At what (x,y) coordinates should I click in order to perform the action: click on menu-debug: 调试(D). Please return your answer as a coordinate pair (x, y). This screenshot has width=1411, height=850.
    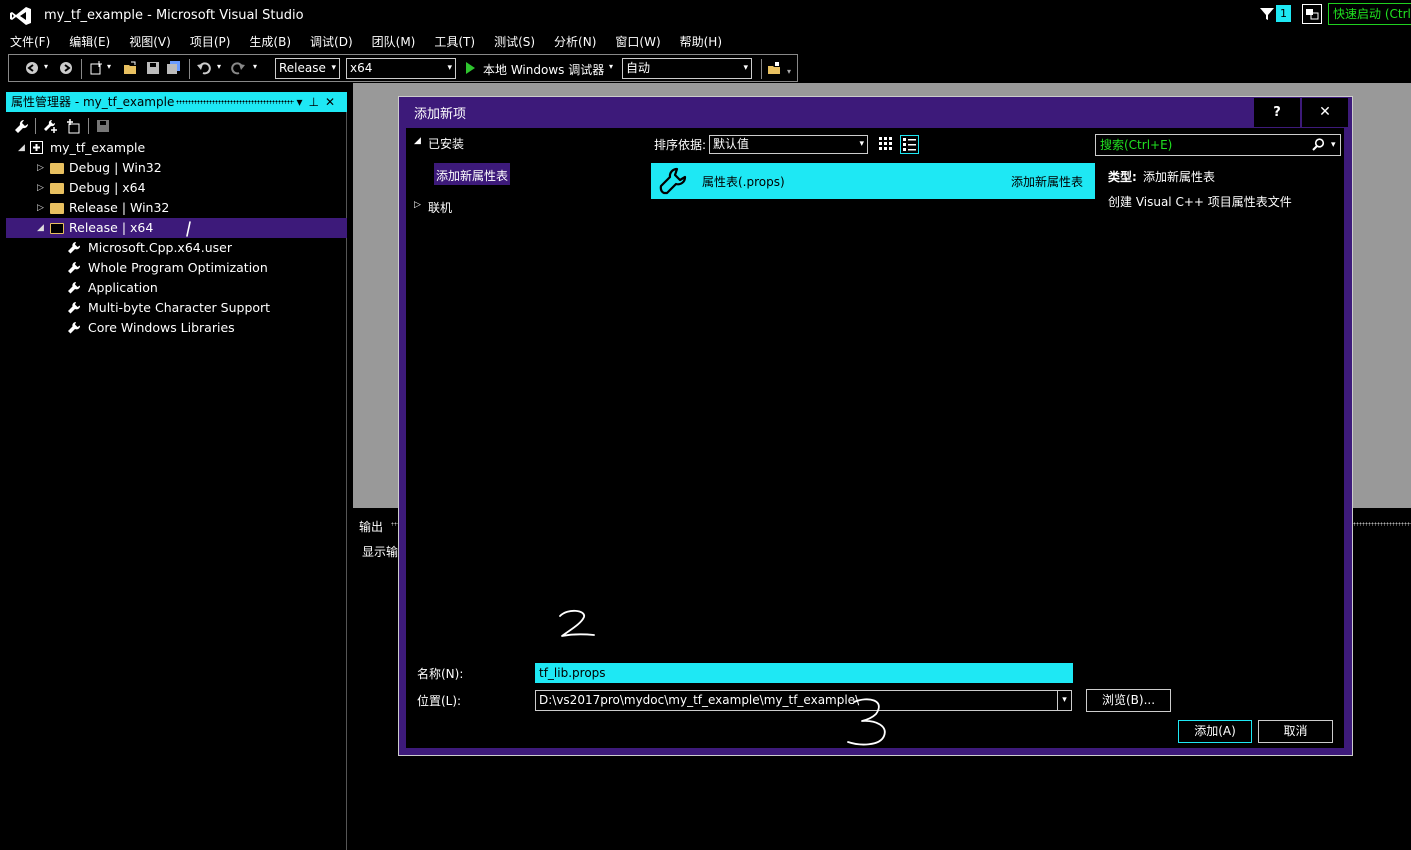
    Looking at the image, I should click on (331, 42).